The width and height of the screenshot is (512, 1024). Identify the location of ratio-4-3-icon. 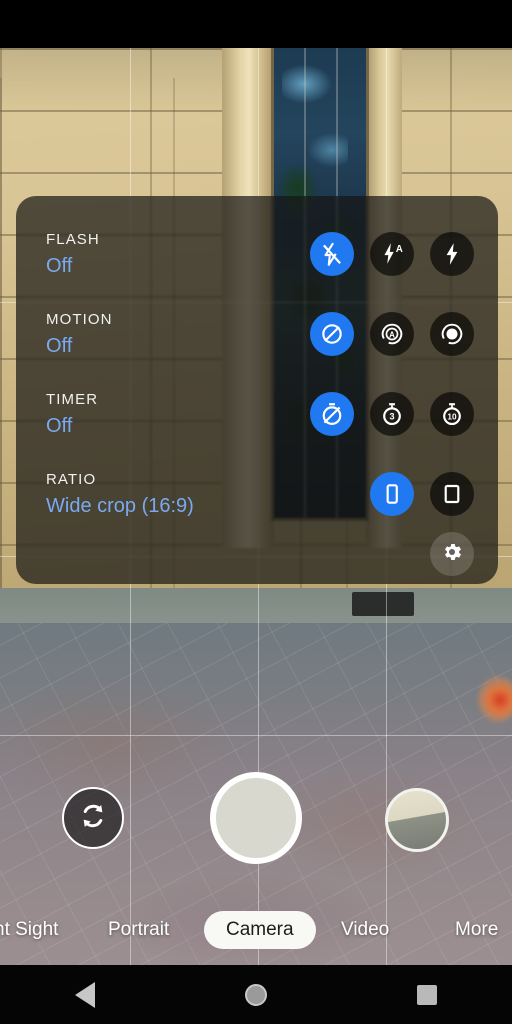
(452, 494).